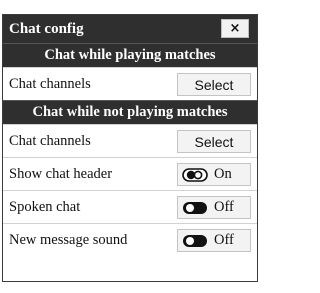 The width and height of the screenshot is (320, 293). I want to click on close-icon: ×, so click(235, 28).